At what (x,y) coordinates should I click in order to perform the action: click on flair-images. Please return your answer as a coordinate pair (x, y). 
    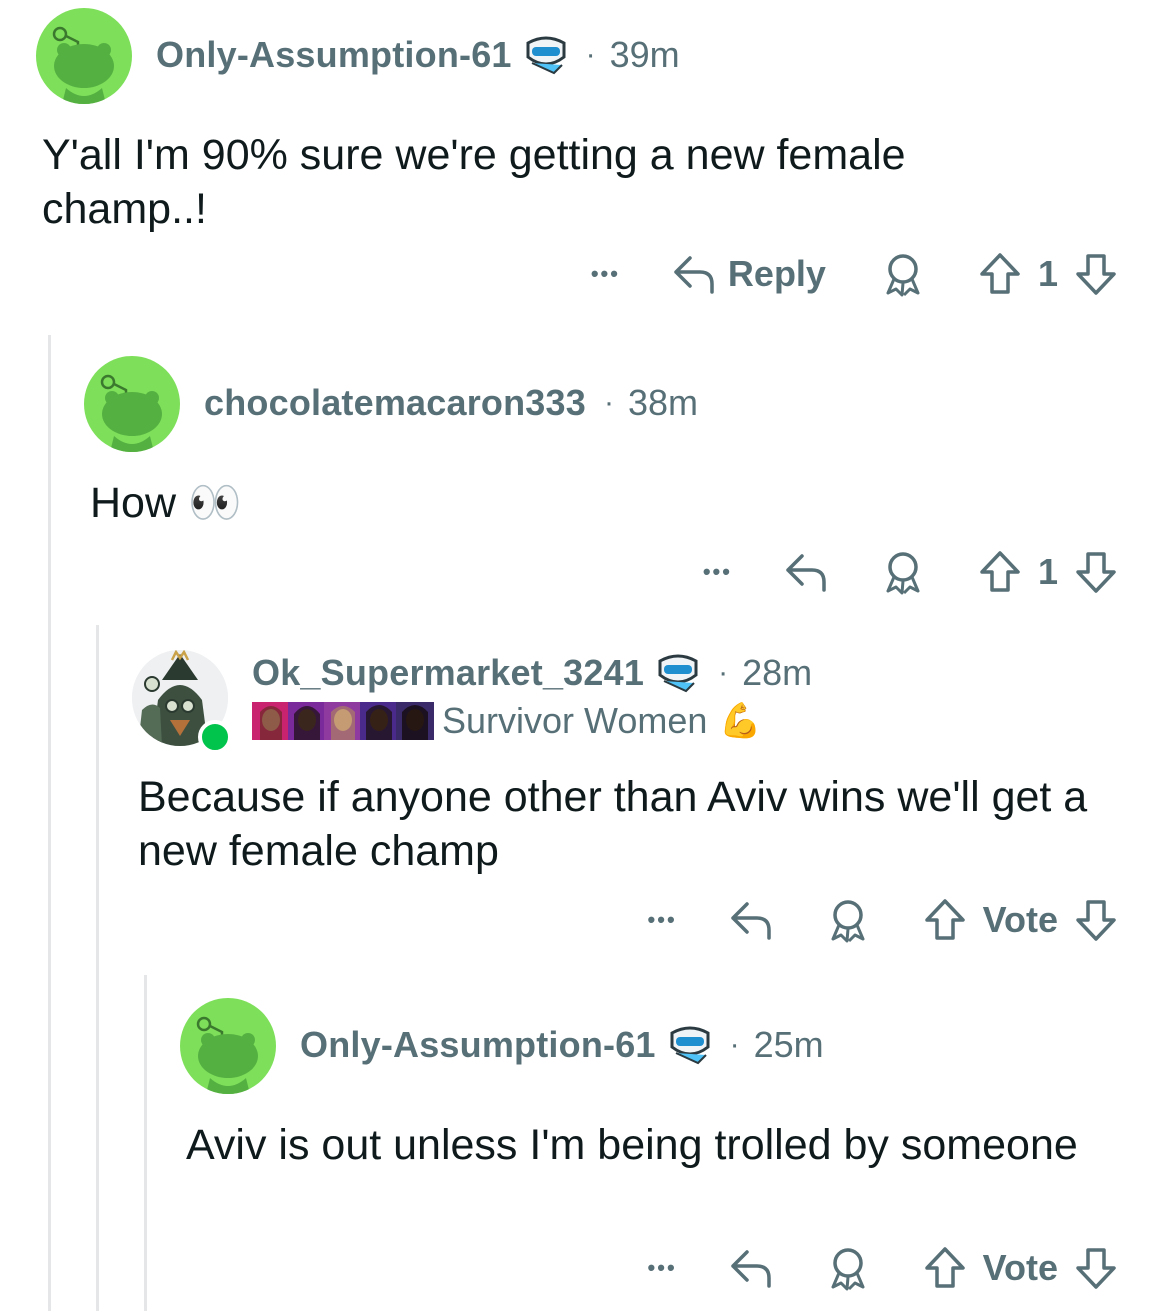
    Looking at the image, I should click on (343, 721).